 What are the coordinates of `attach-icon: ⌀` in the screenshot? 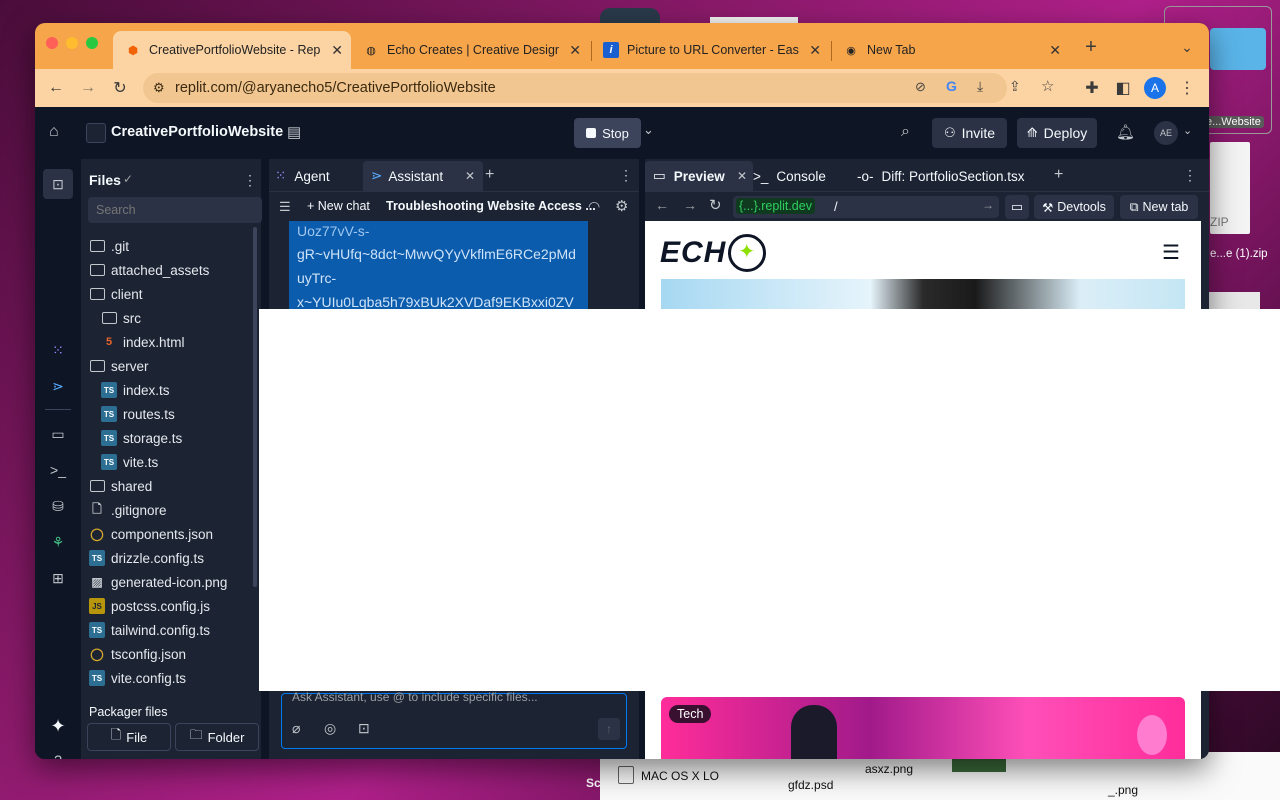 It's located at (296, 728).